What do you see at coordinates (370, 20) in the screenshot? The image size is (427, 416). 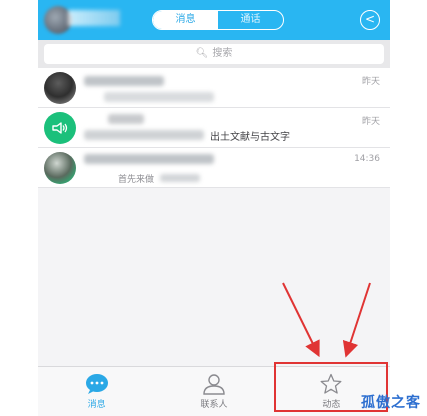 I see `back-circle-icon: <` at bounding box center [370, 20].